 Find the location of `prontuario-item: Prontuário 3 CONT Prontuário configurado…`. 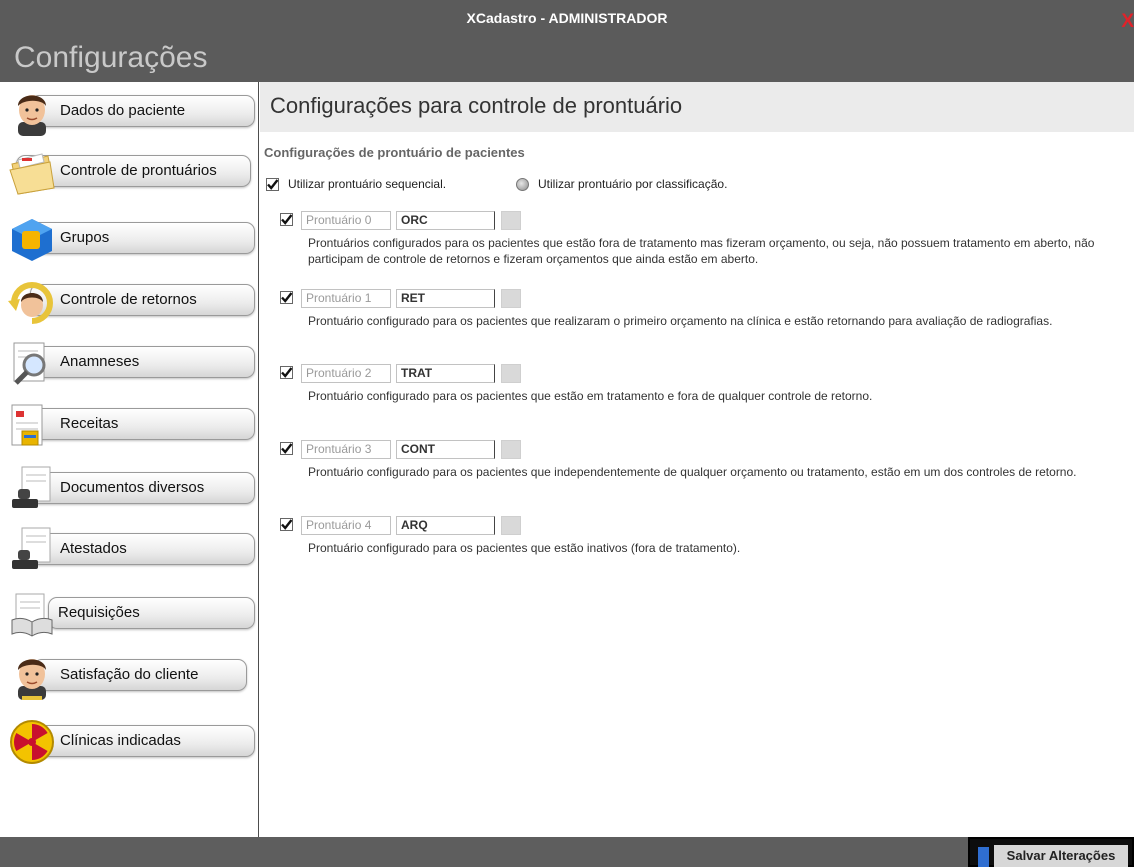

prontuario-item: Prontuário 3 CONT Prontuário configurado… is located at coordinates (705, 459).